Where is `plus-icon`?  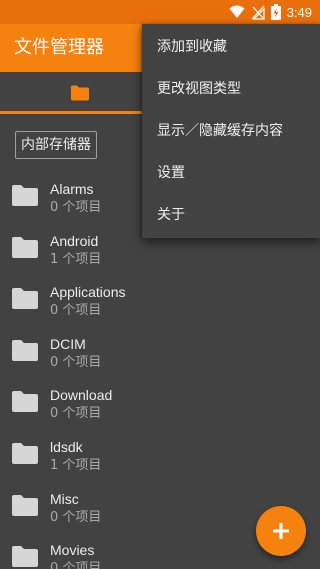
plus-icon is located at coordinates (281, 531).